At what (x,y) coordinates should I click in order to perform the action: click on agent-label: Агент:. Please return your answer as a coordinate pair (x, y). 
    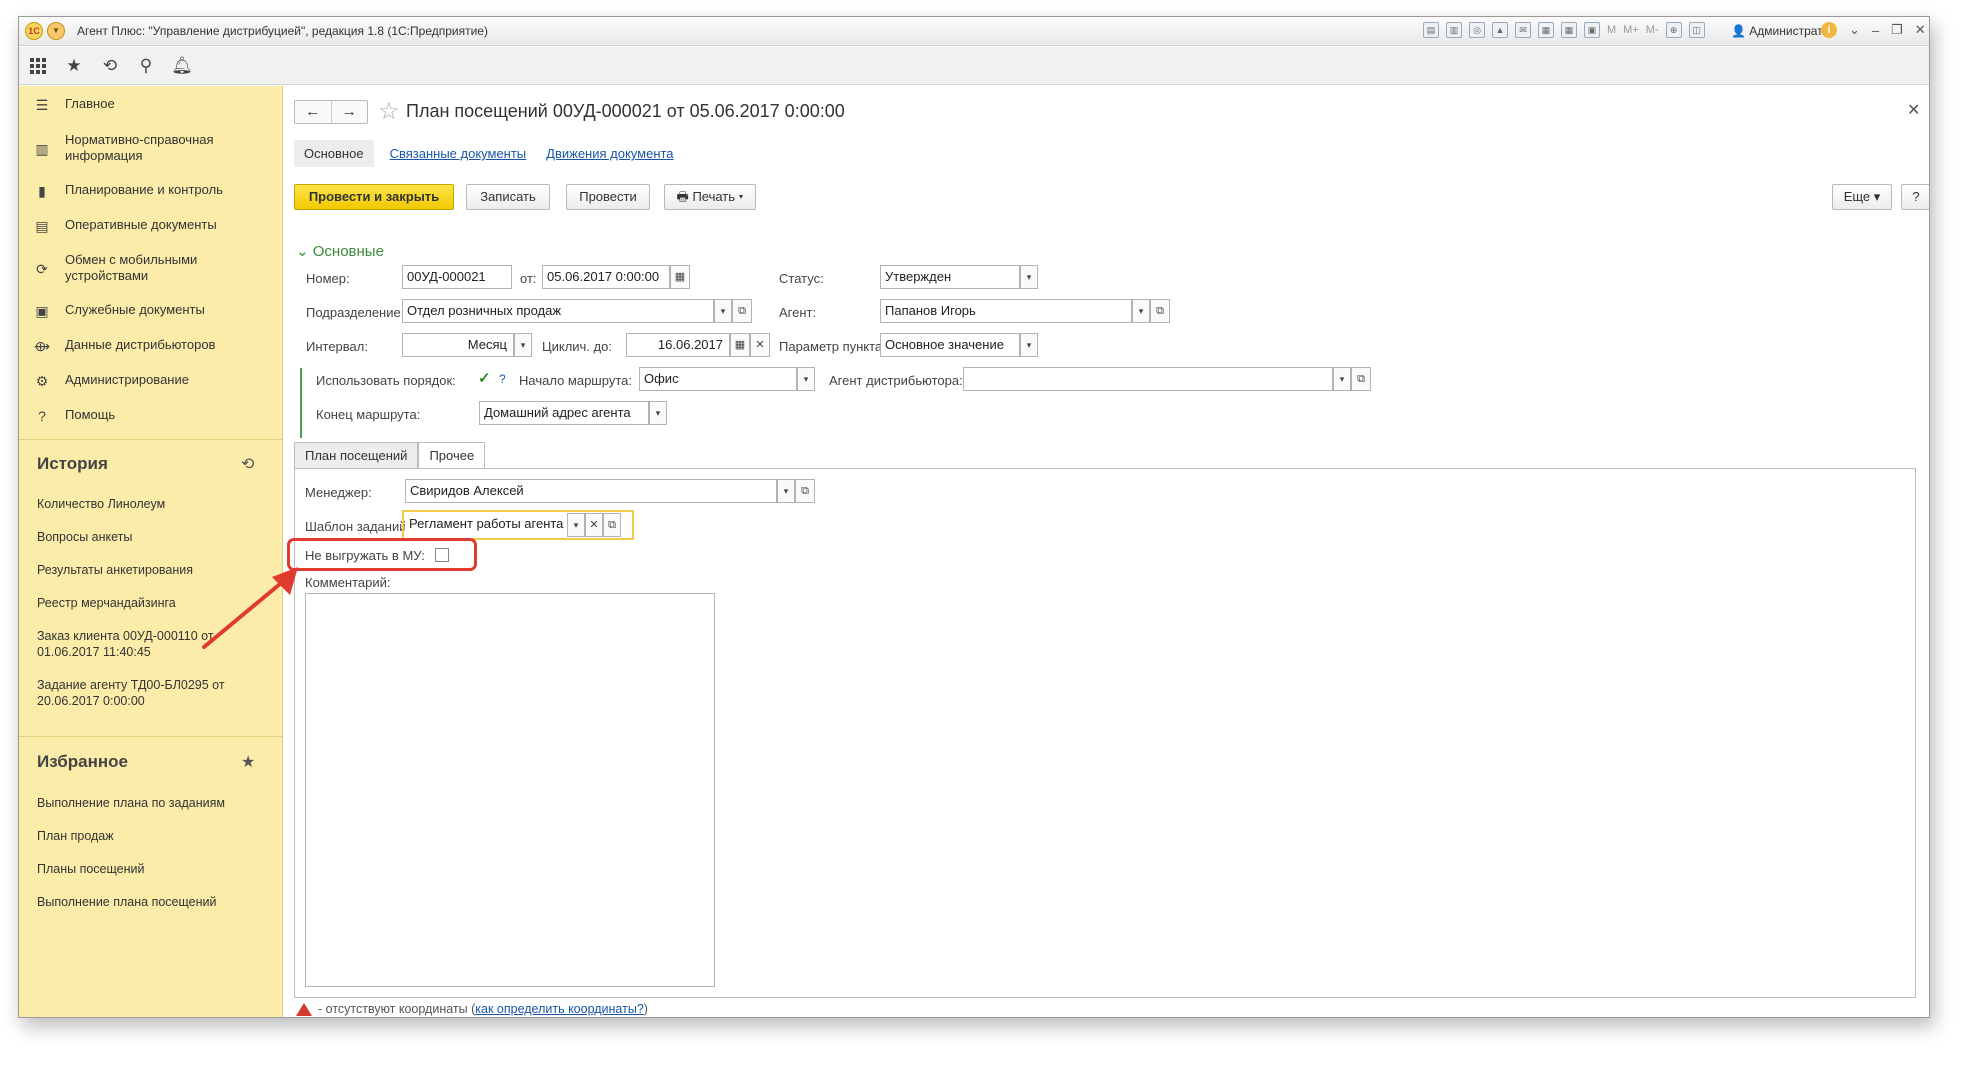
    Looking at the image, I should click on (798, 312).